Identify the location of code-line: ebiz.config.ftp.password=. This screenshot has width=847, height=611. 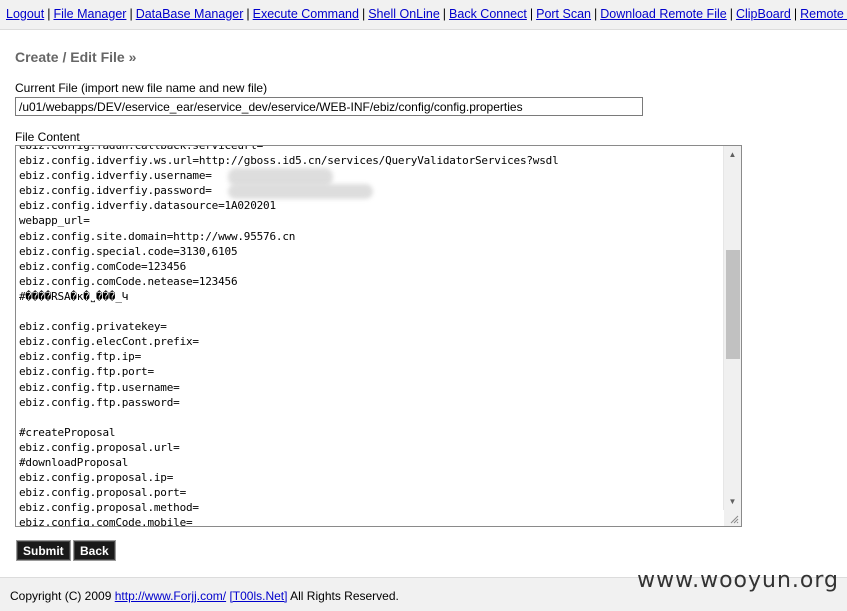
(99, 402).